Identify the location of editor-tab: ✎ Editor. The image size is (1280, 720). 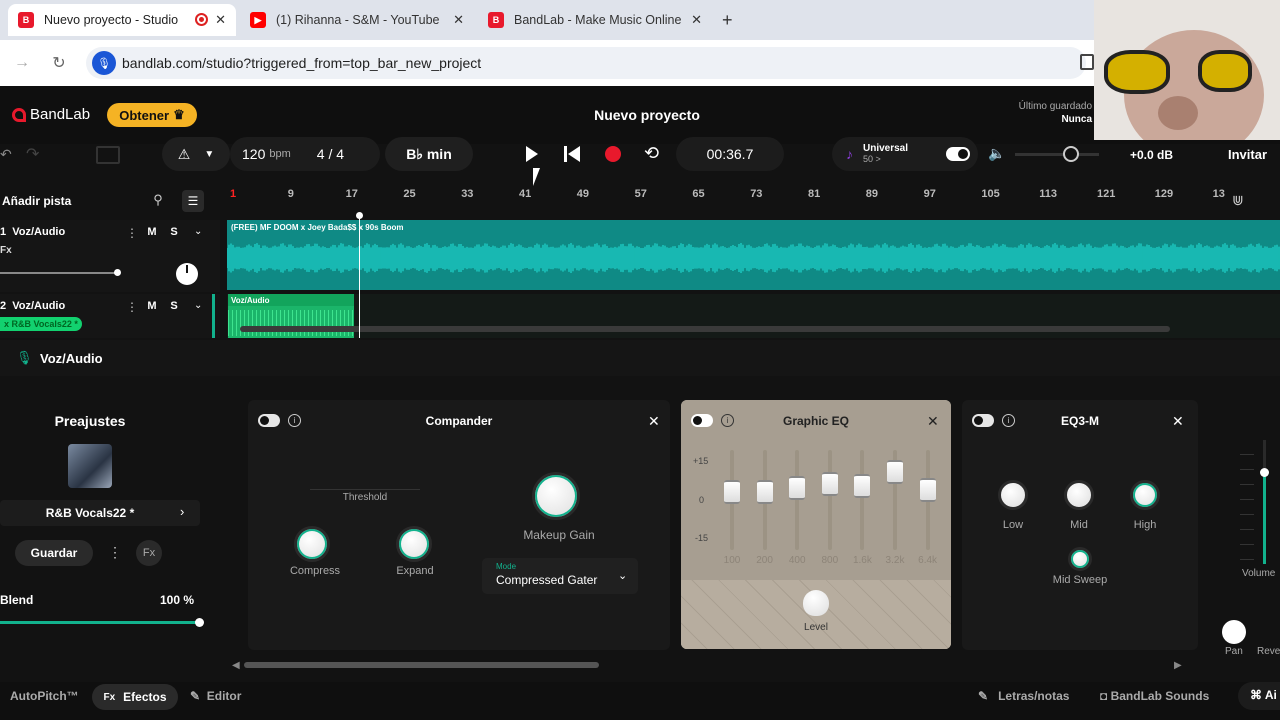
(215, 696).